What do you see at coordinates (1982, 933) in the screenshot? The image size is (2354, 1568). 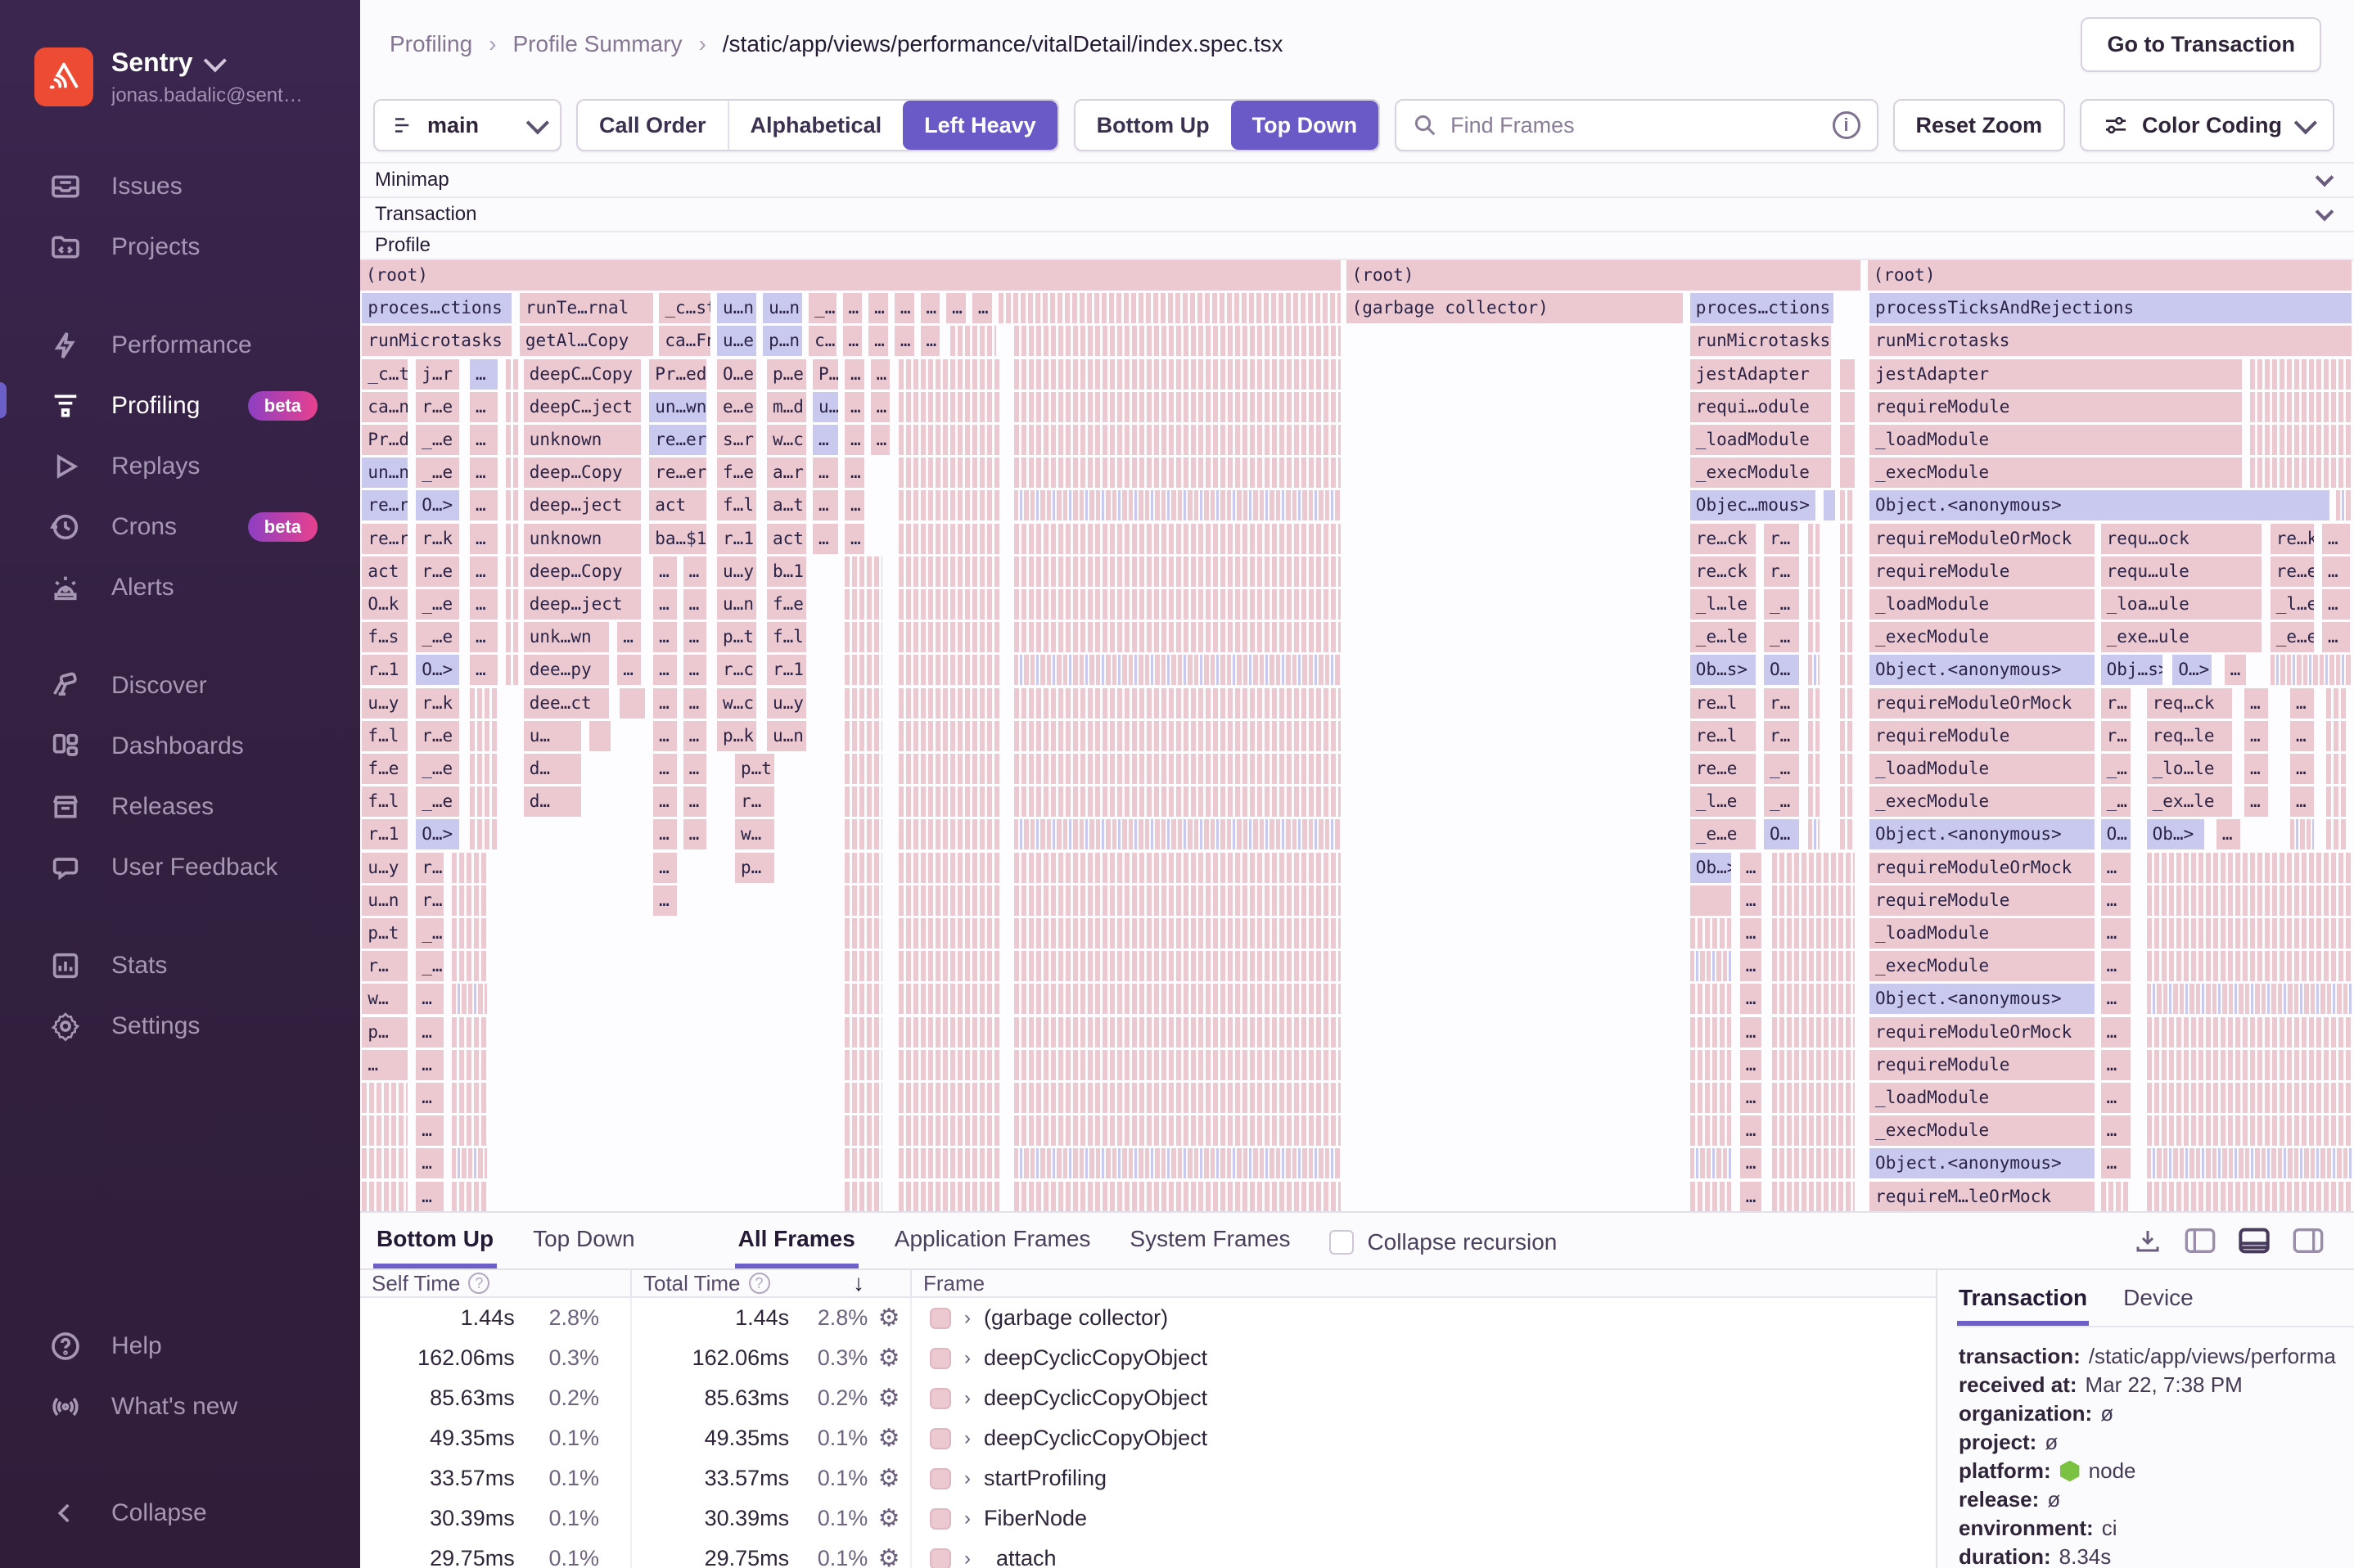 I see `flame-frame: _loadModule` at bounding box center [1982, 933].